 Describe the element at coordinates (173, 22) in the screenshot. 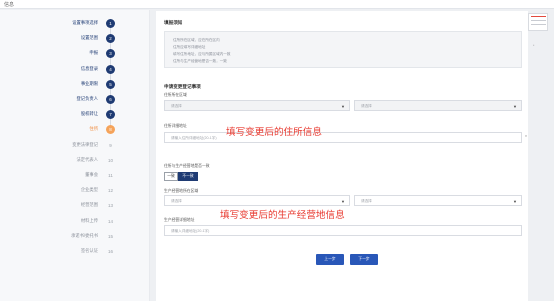

I see `notice-title: 填报须知` at that location.